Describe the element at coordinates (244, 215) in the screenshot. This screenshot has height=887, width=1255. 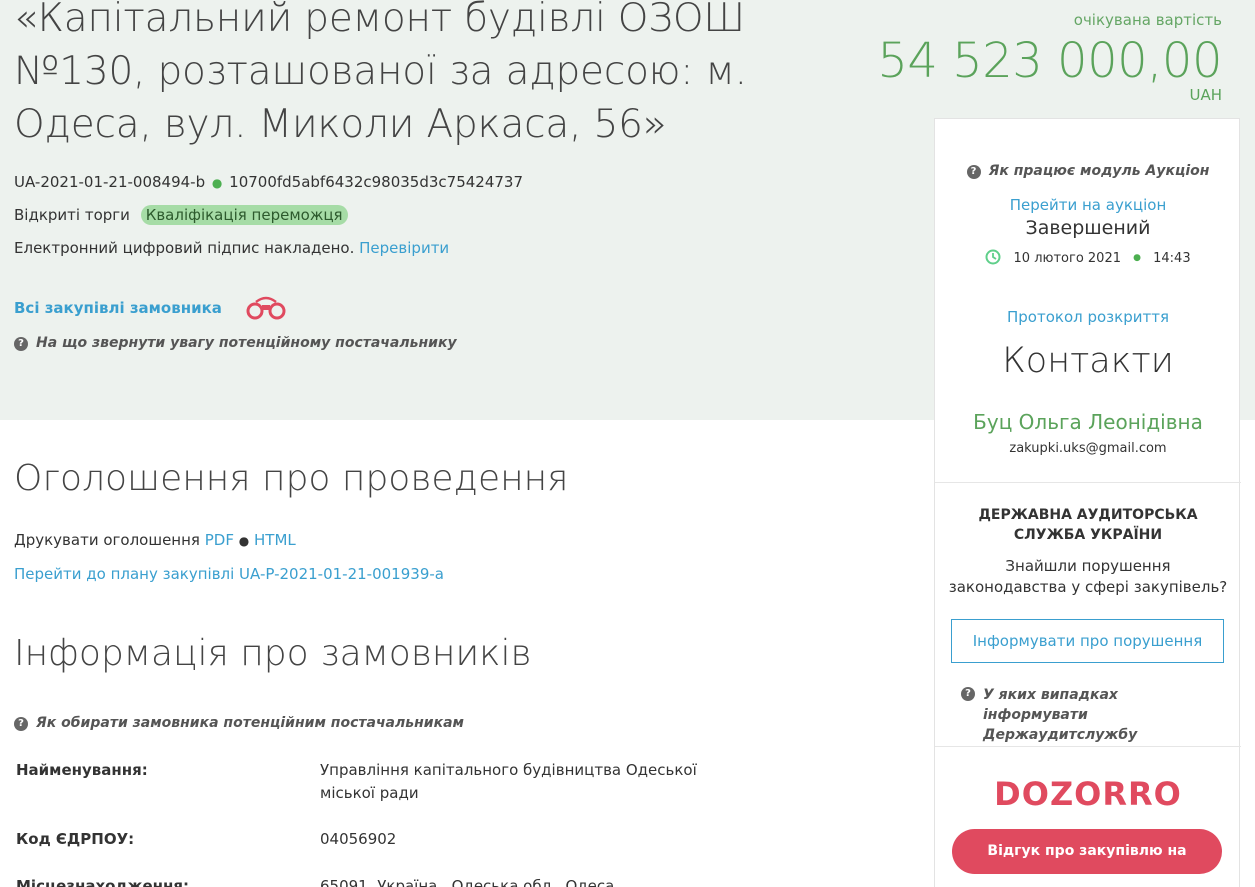
I see `status-badge: Кваліфікація переможця` at that location.